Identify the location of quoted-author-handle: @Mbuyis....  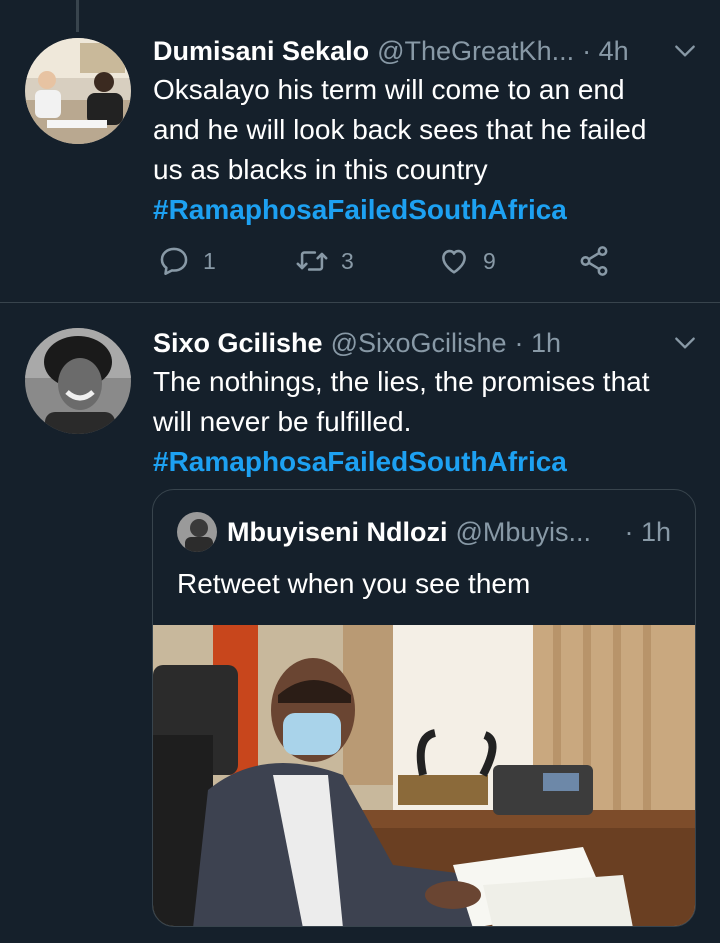
(523, 532).